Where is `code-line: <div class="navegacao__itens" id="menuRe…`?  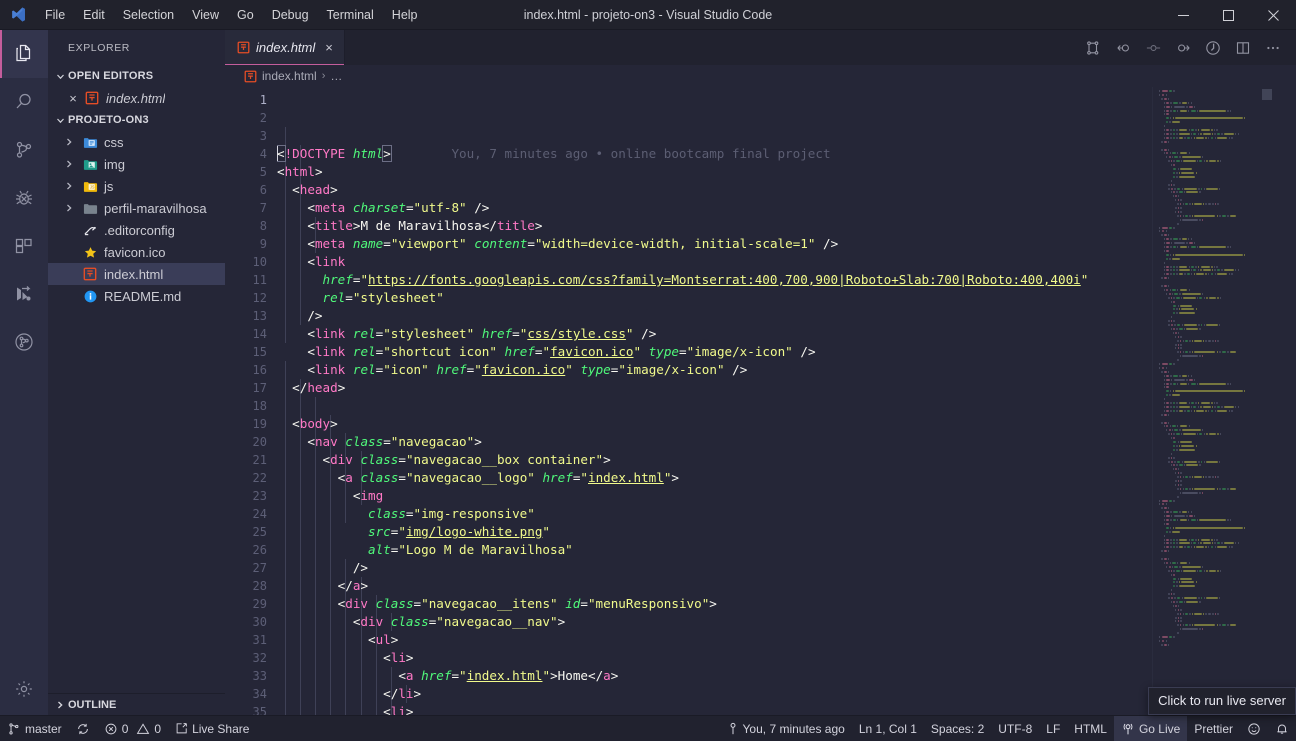
code-line: <div class="navegacao__itens" id="menuRe… is located at coordinates (714, 604).